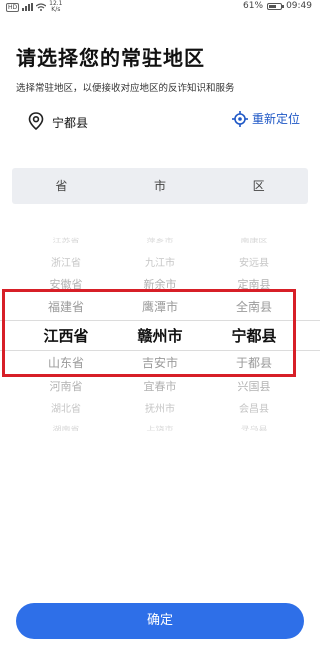 Image resolution: width=320 pixels, height=665 pixels. I want to click on status-left: HD 12.1 K/s, so click(34, 7).